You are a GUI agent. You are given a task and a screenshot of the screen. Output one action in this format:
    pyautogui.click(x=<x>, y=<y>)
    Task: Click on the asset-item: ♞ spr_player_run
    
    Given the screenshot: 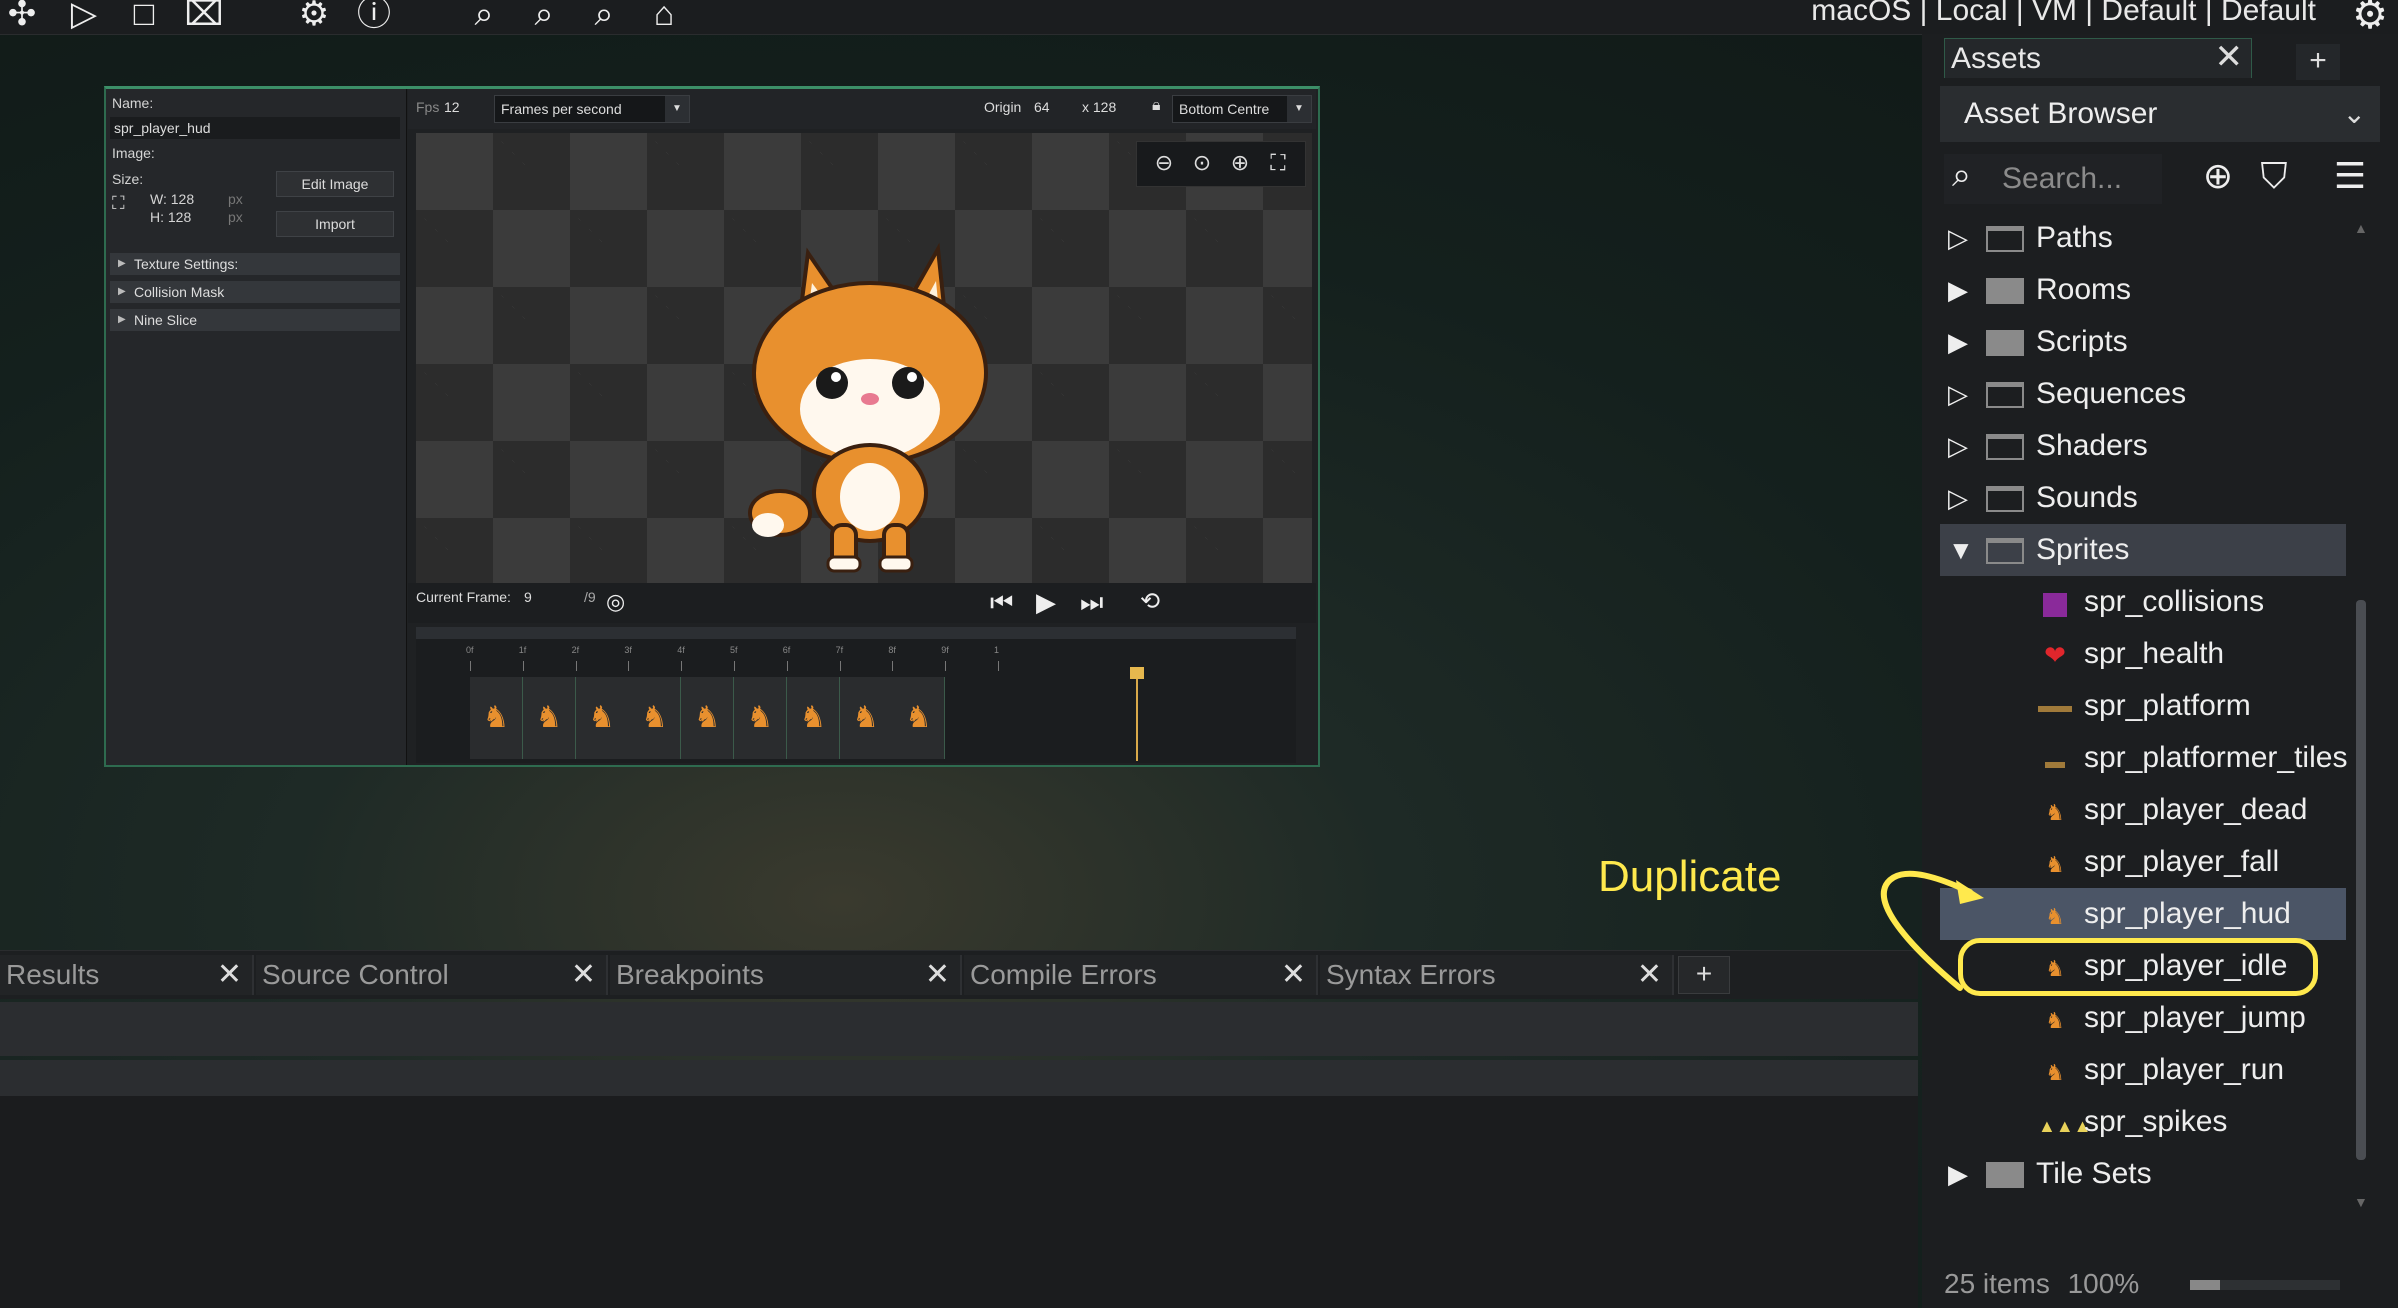 What is the action you would take?
    pyautogui.click(x=2143, y=1070)
    